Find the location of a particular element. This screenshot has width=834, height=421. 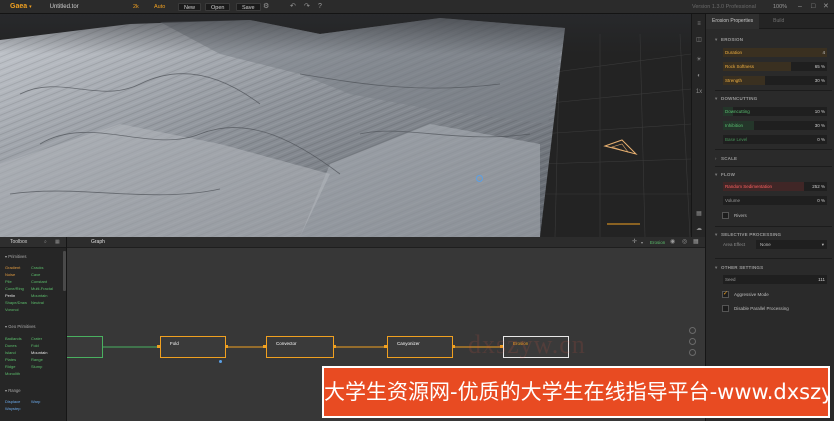

settings-icon: ⚙ is located at coordinates (266, 7).